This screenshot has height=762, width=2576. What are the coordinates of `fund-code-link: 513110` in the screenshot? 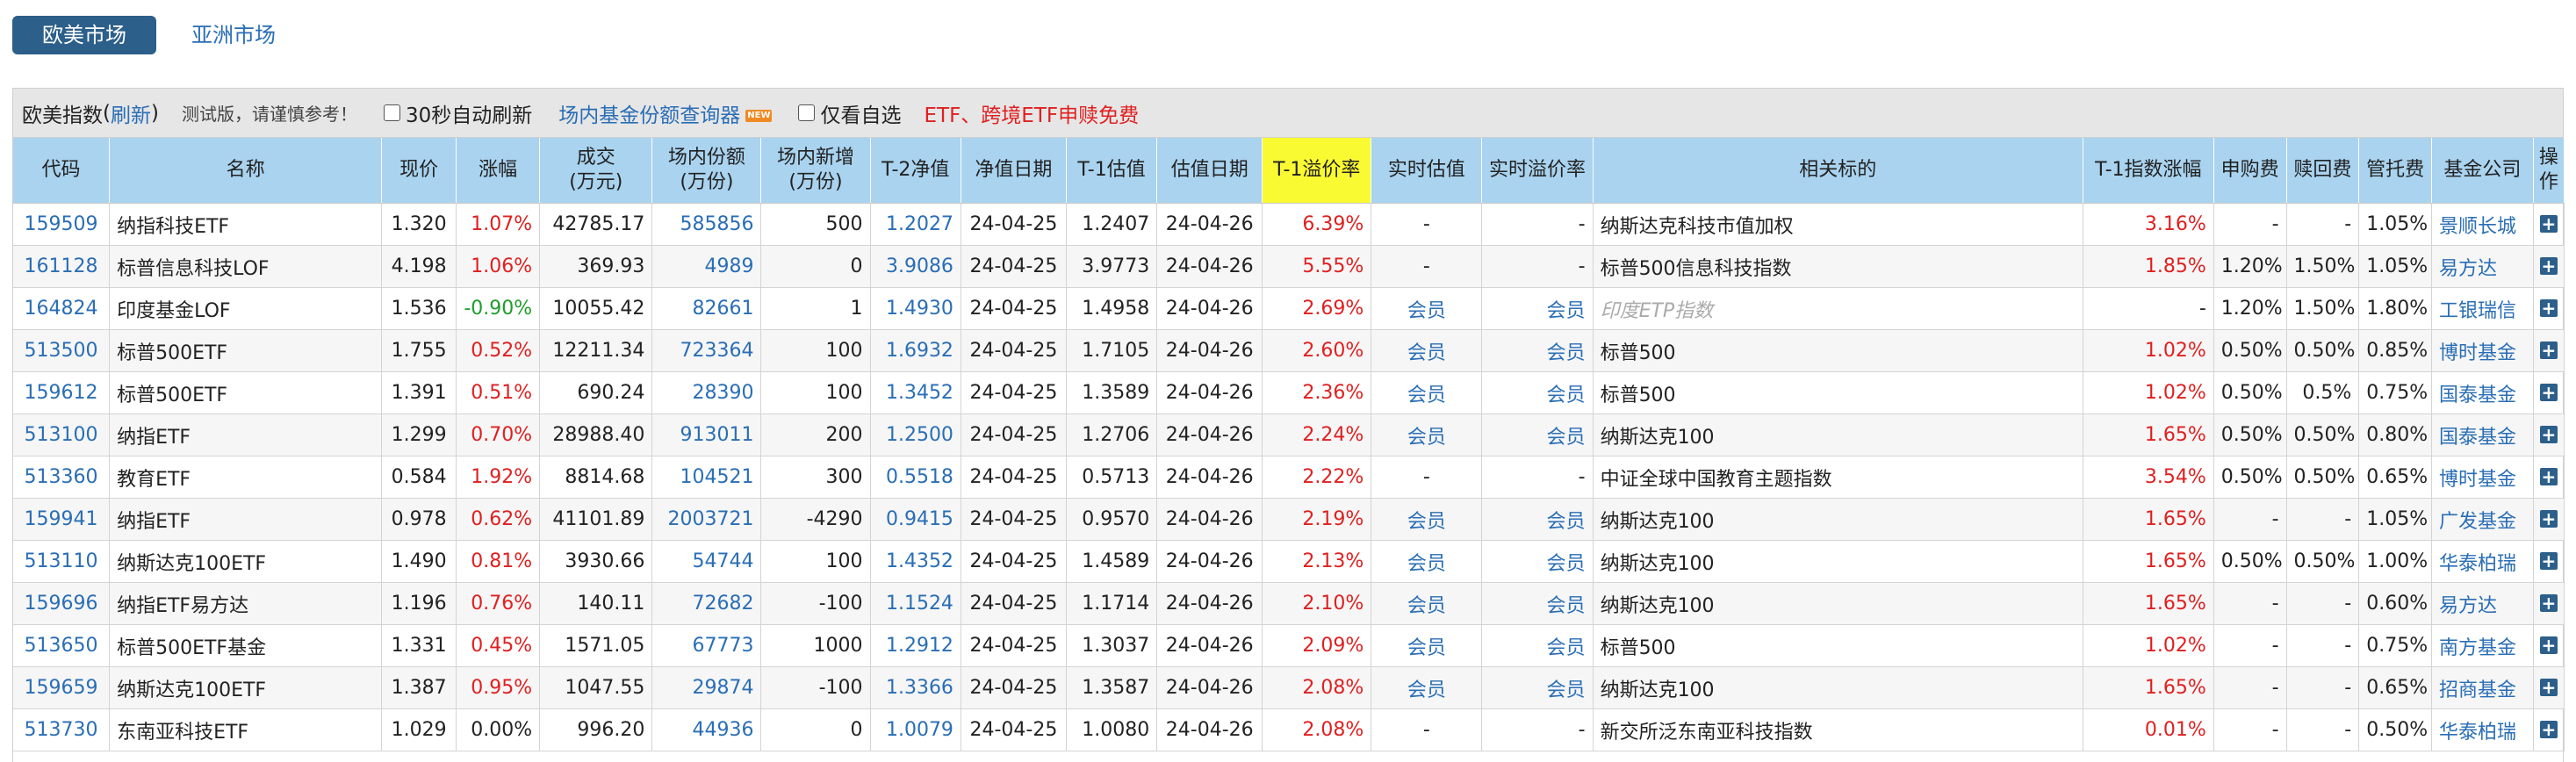 It's located at (62, 561).